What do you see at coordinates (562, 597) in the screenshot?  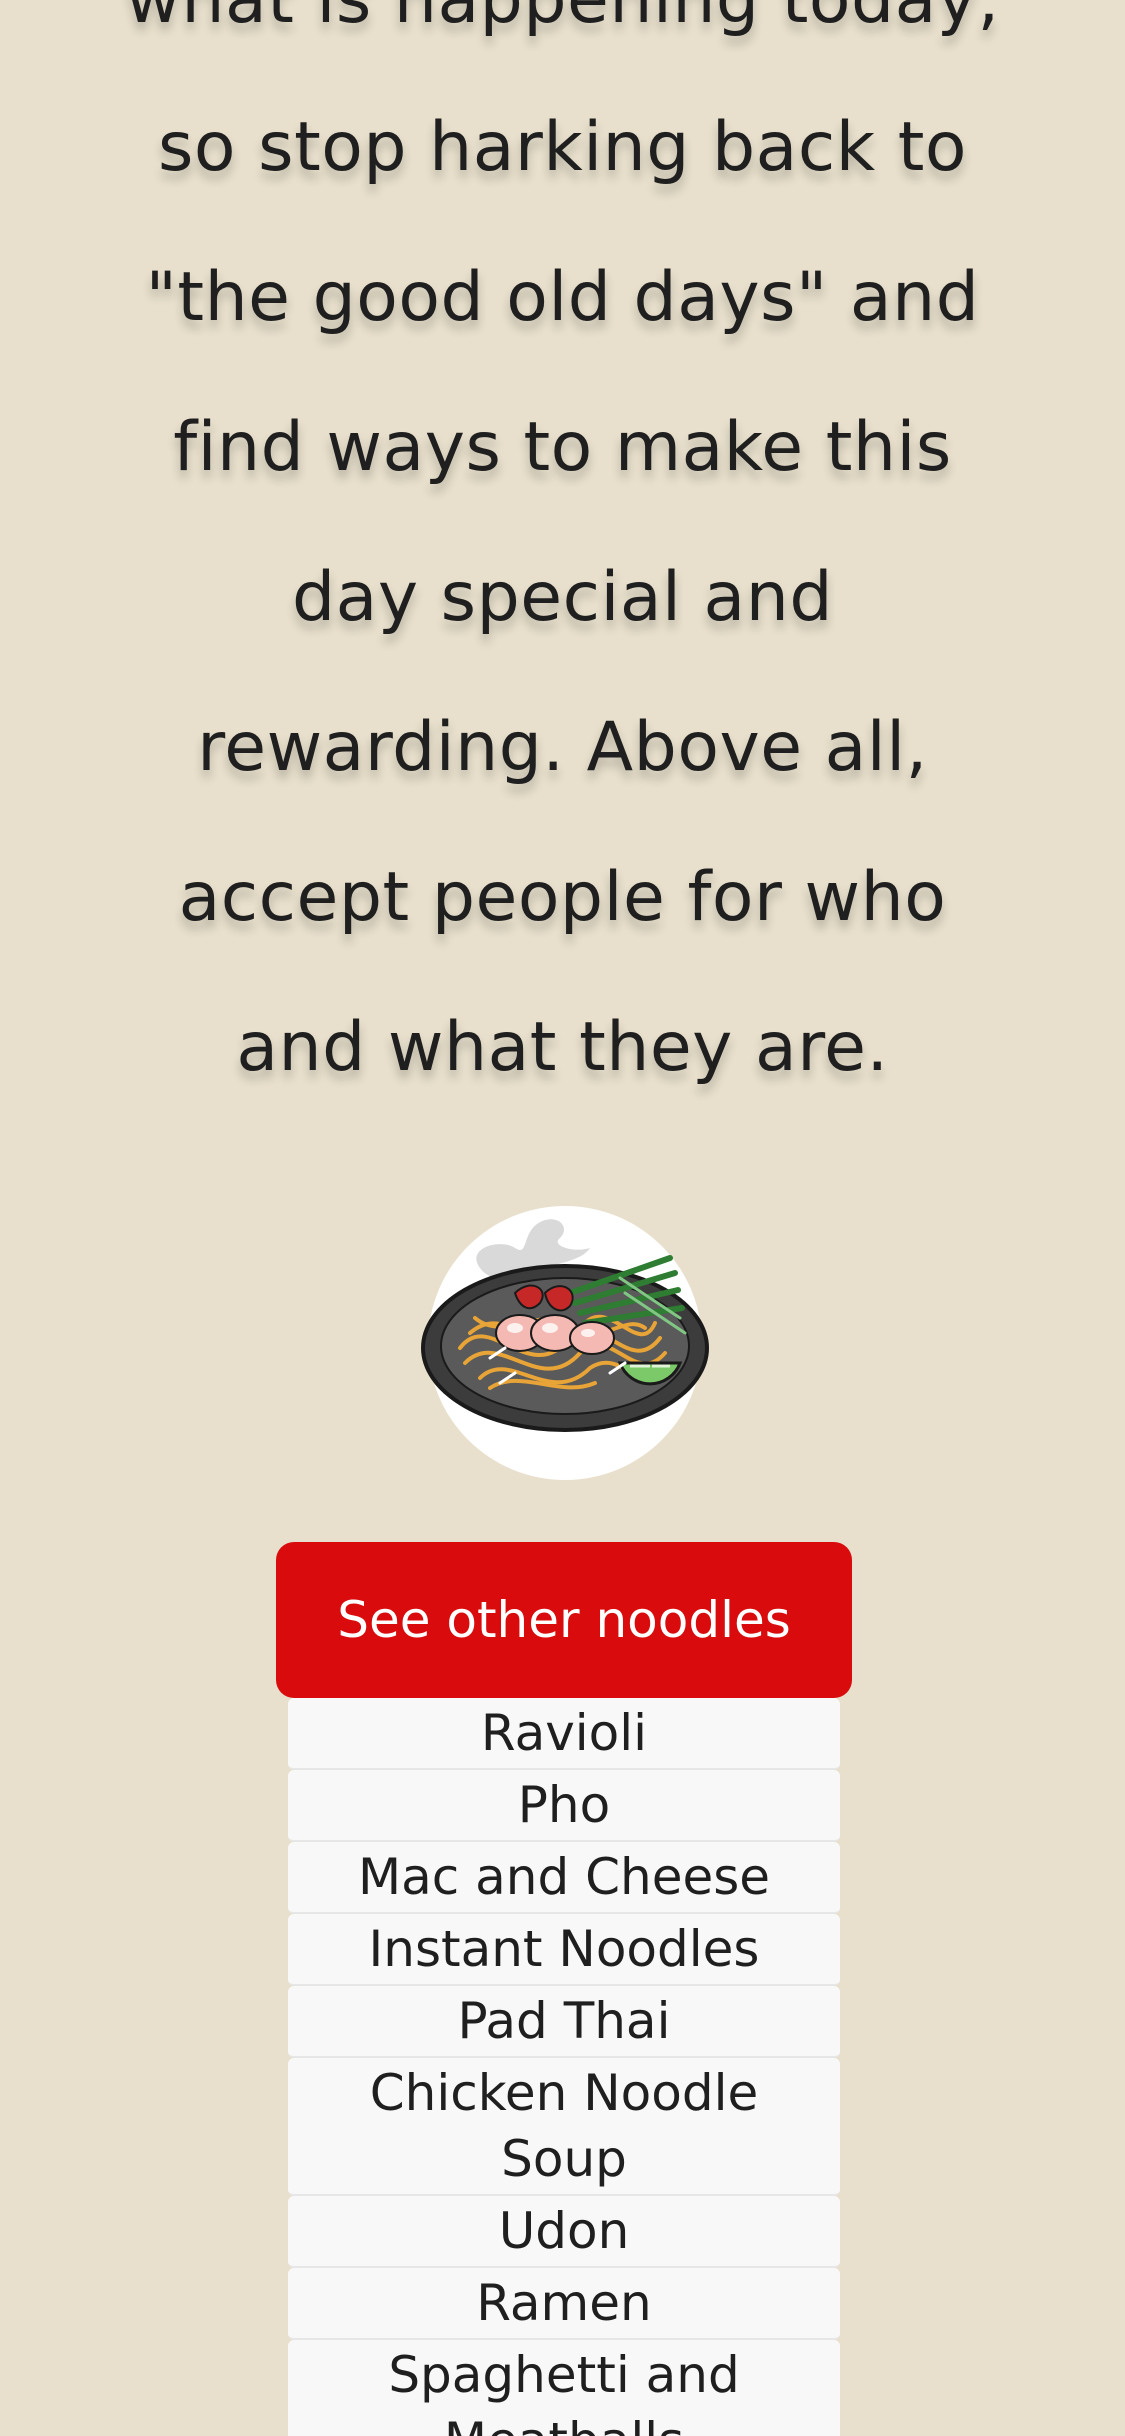 I see `quote-line: day special and` at bounding box center [562, 597].